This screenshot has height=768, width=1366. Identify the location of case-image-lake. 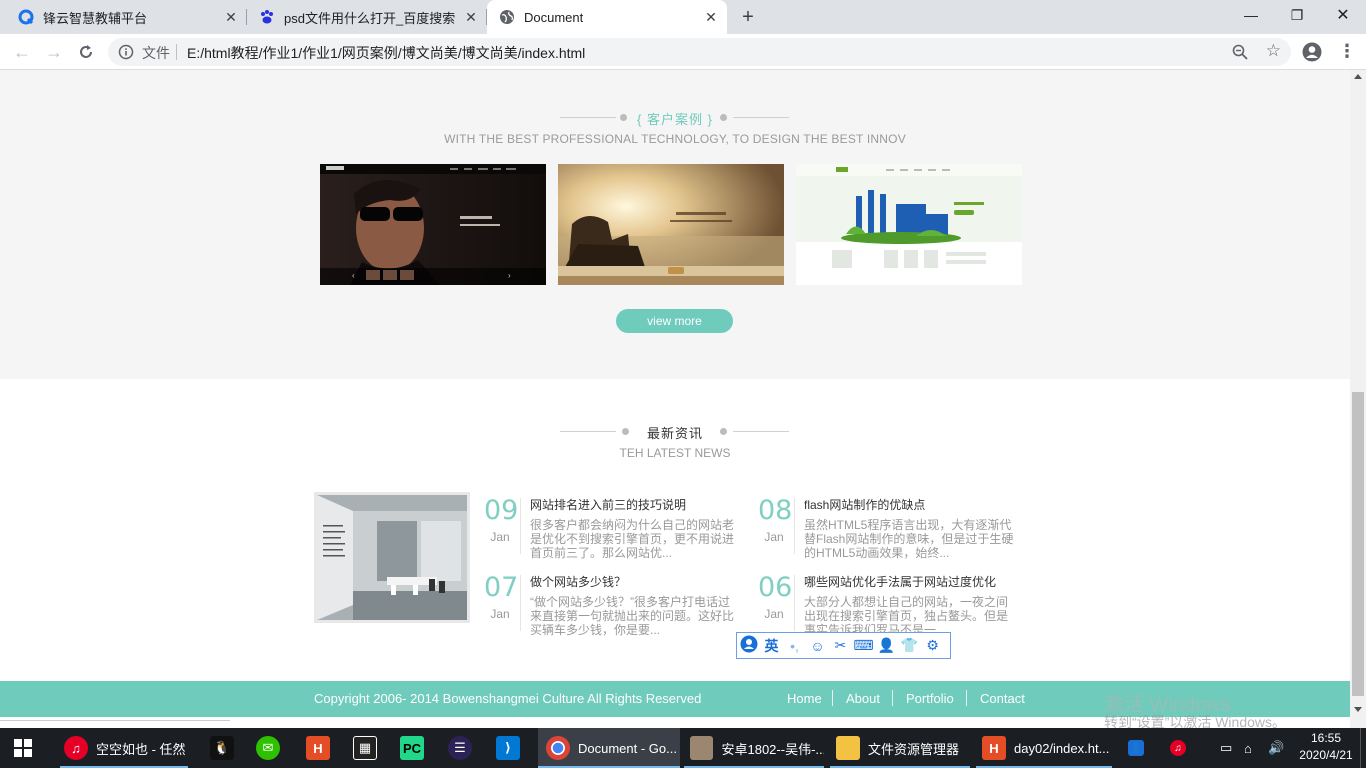
(671, 224).